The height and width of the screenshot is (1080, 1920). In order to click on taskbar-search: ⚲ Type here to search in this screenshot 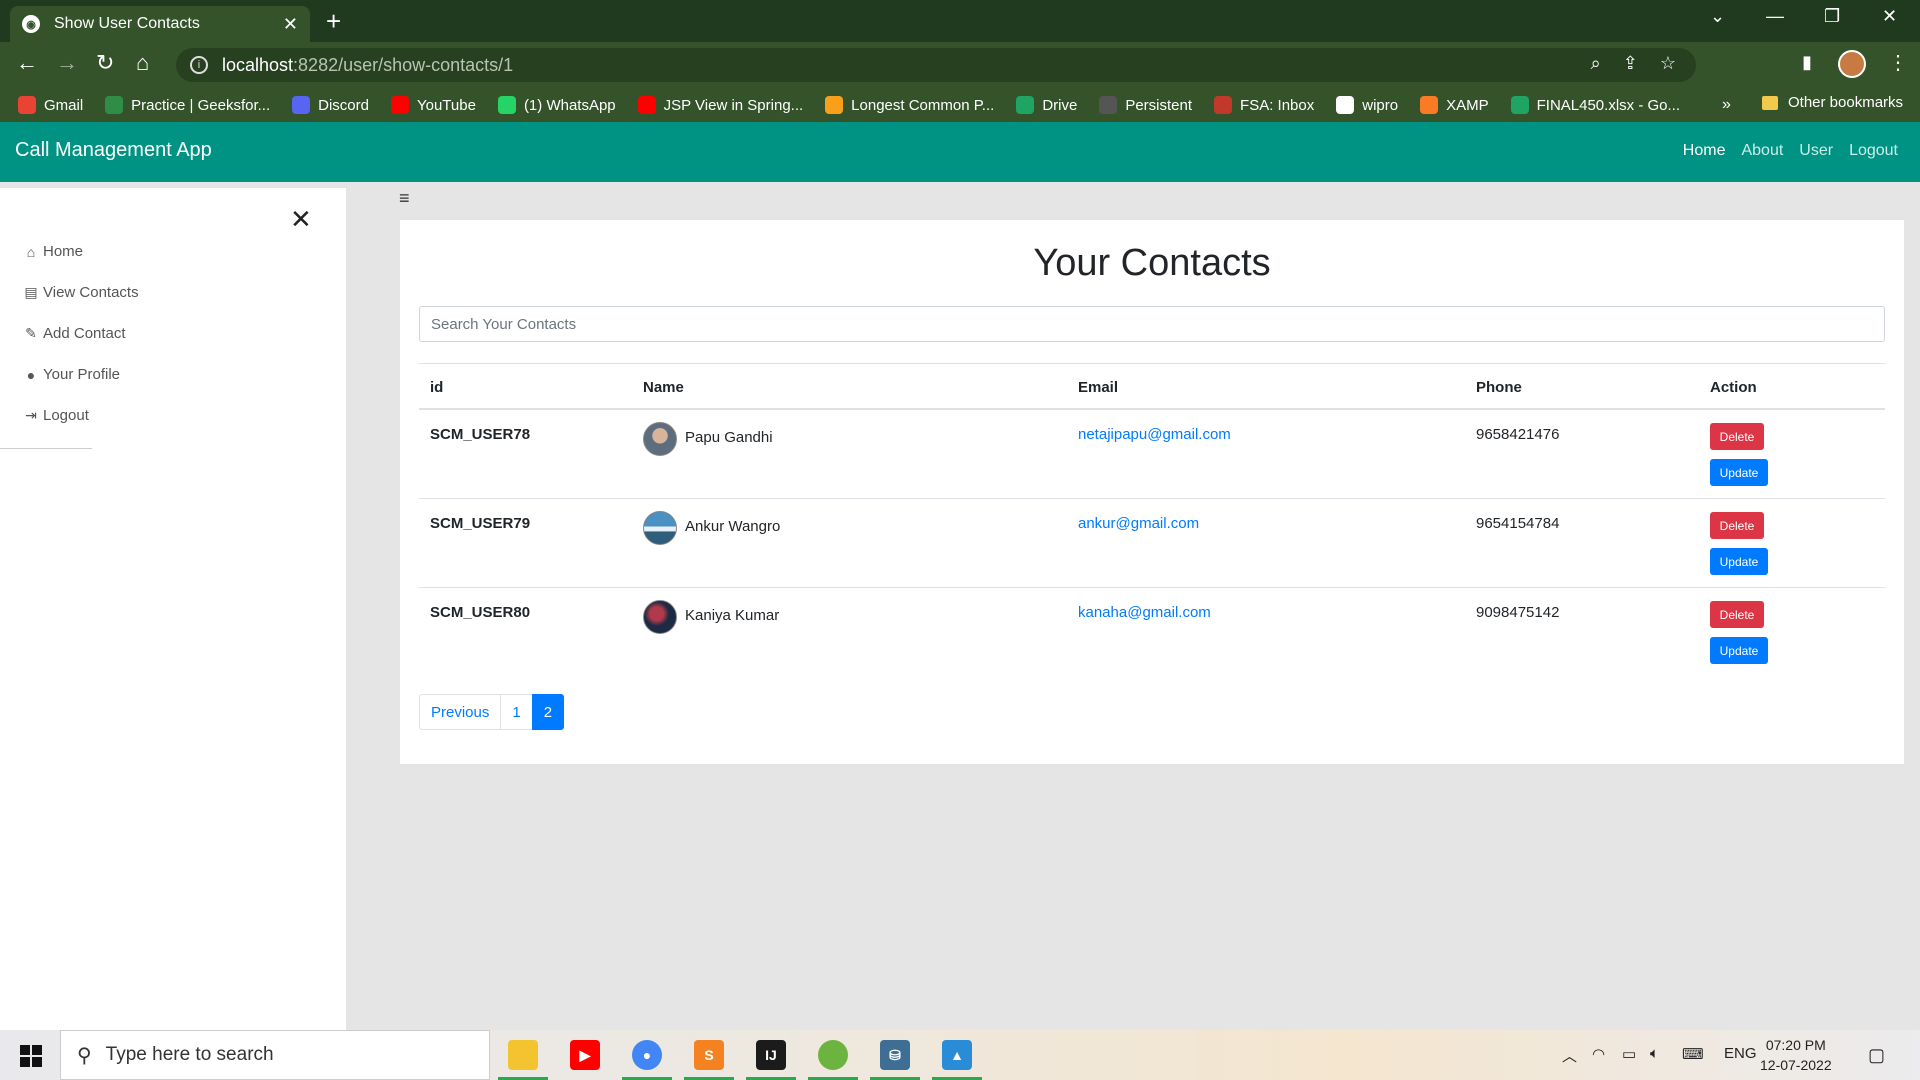, I will do `click(275, 1055)`.